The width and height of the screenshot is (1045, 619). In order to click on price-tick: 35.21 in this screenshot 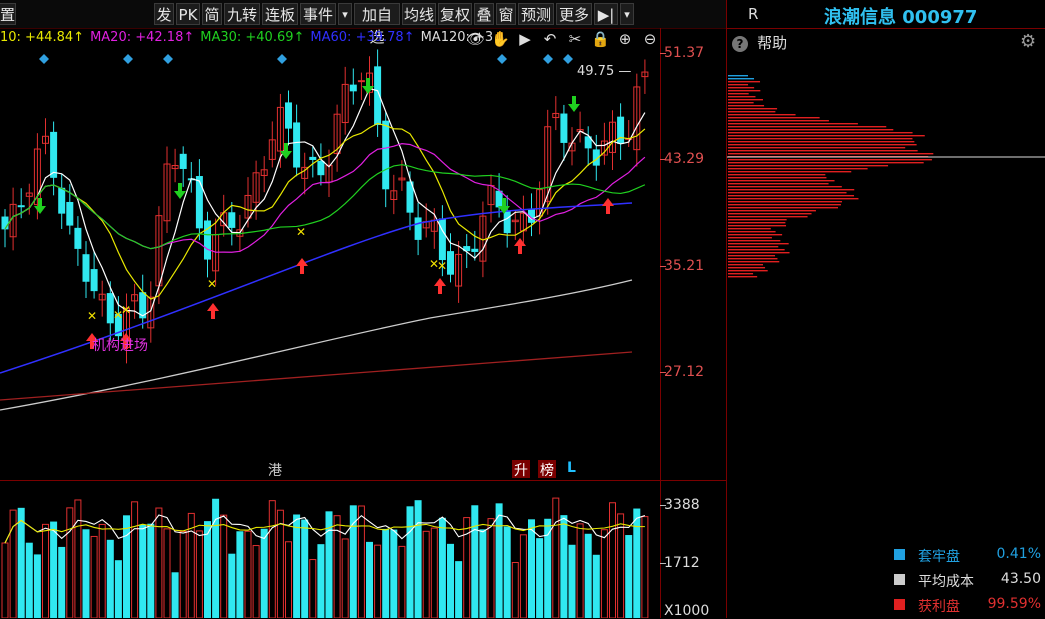, I will do `click(684, 266)`.